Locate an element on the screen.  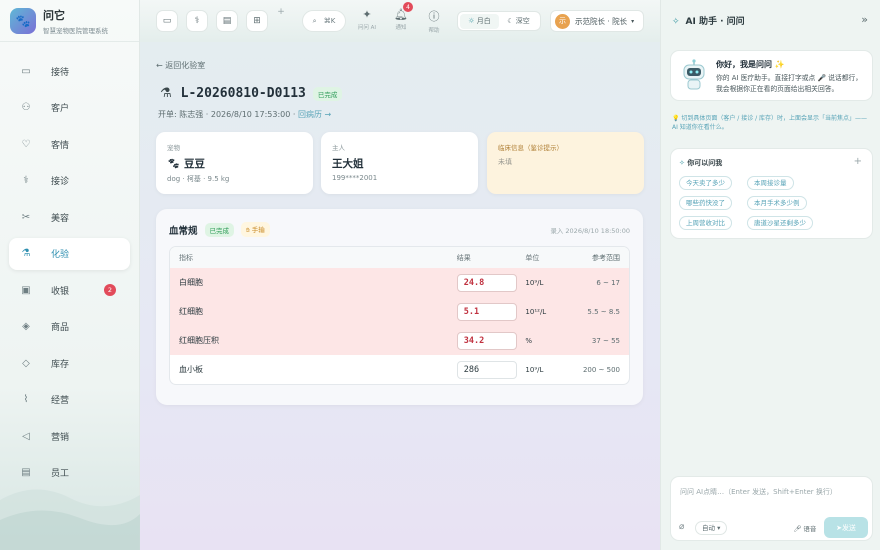
mic-icon: 🎤︎ is located at coordinates (798, 529).